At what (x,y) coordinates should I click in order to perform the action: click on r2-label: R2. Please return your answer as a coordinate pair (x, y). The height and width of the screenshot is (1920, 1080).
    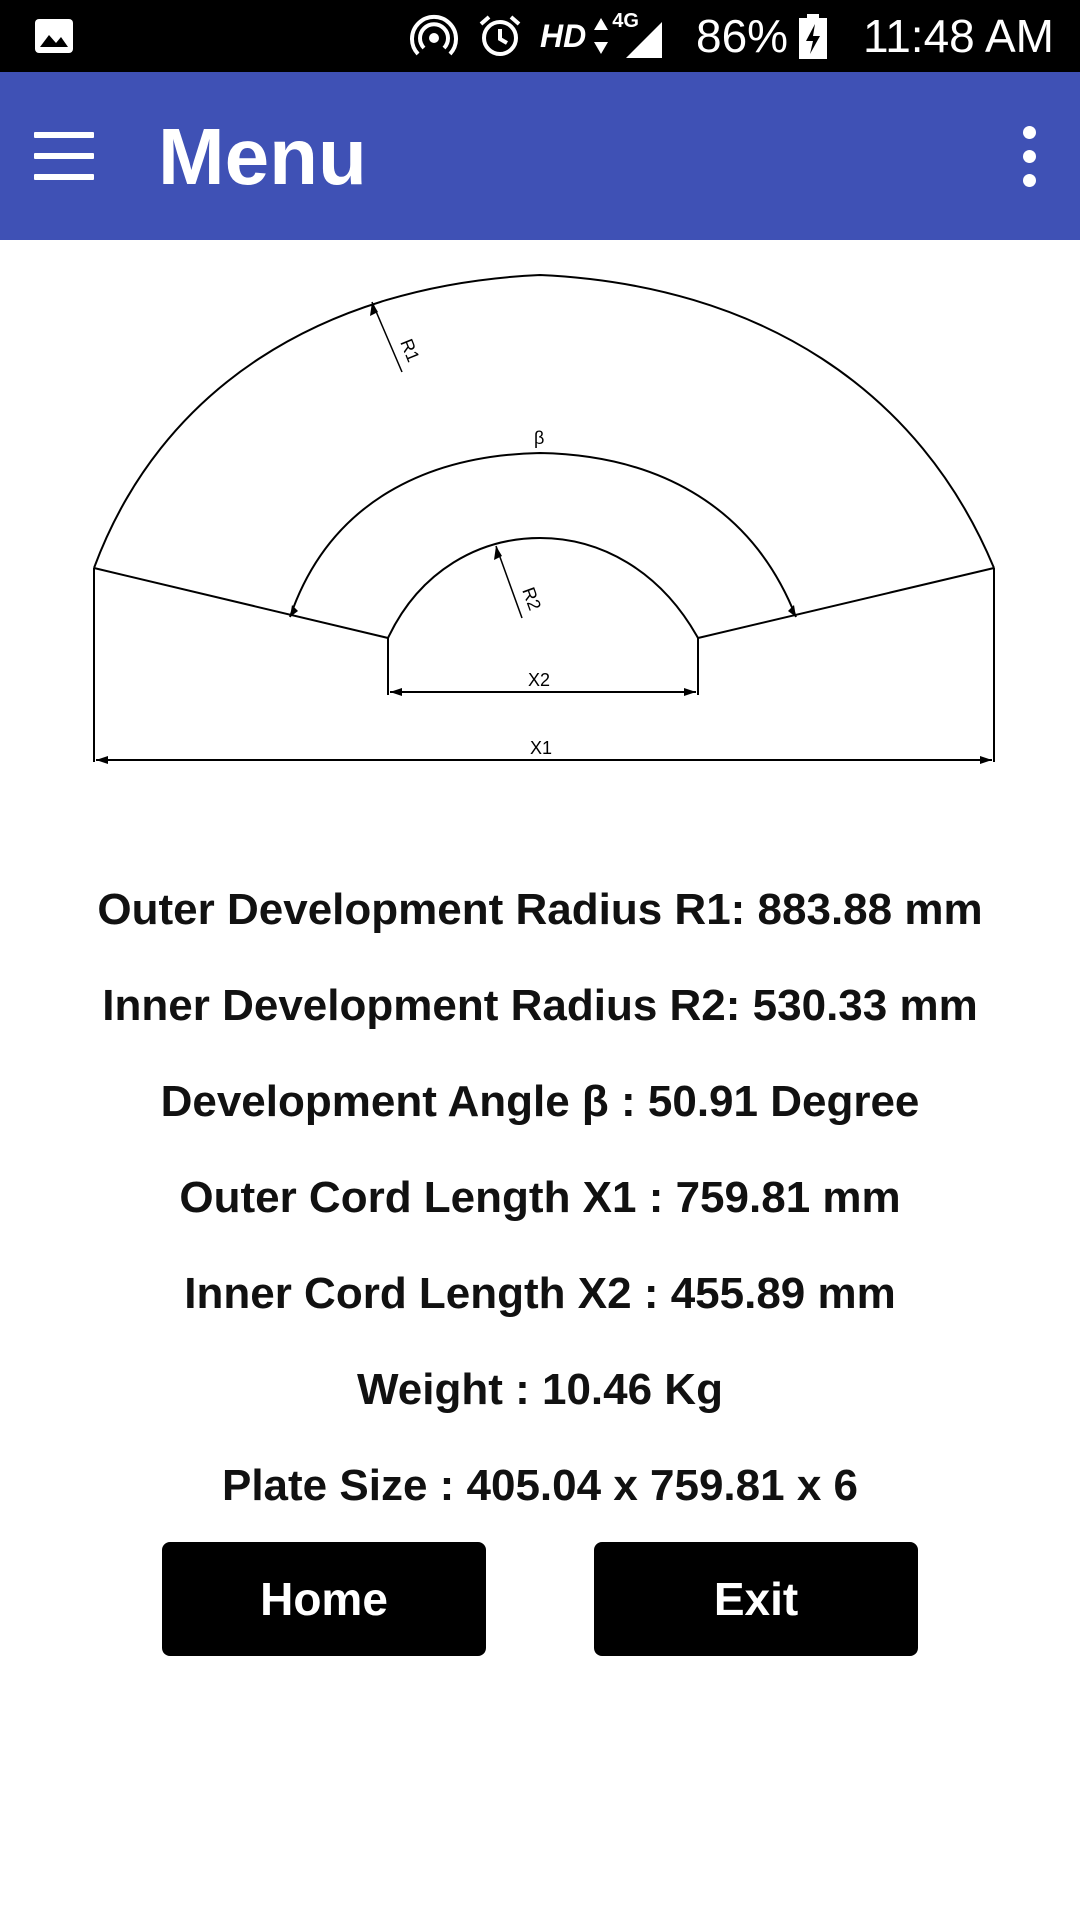
    Looking at the image, I should click on (531, 599).